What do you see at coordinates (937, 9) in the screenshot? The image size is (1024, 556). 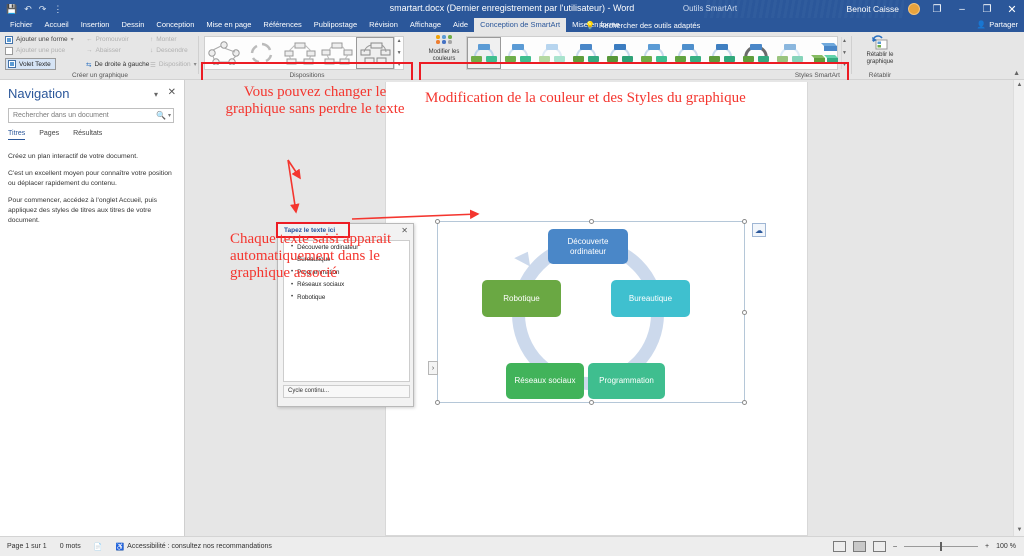 I see `ribbon-display-options-icon: ❐` at bounding box center [937, 9].